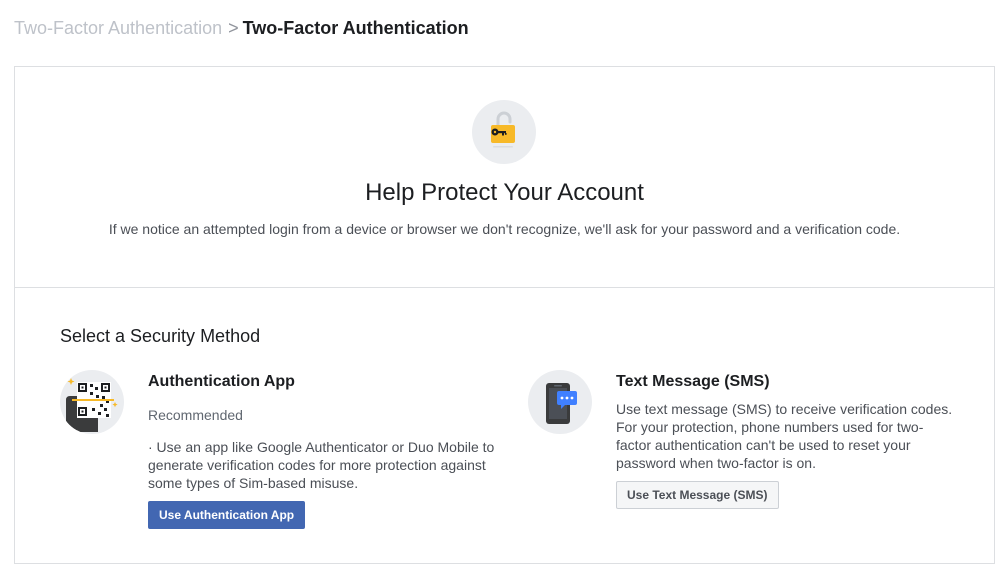  I want to click on auth-app-name: Authentication App, so click(221, 381).